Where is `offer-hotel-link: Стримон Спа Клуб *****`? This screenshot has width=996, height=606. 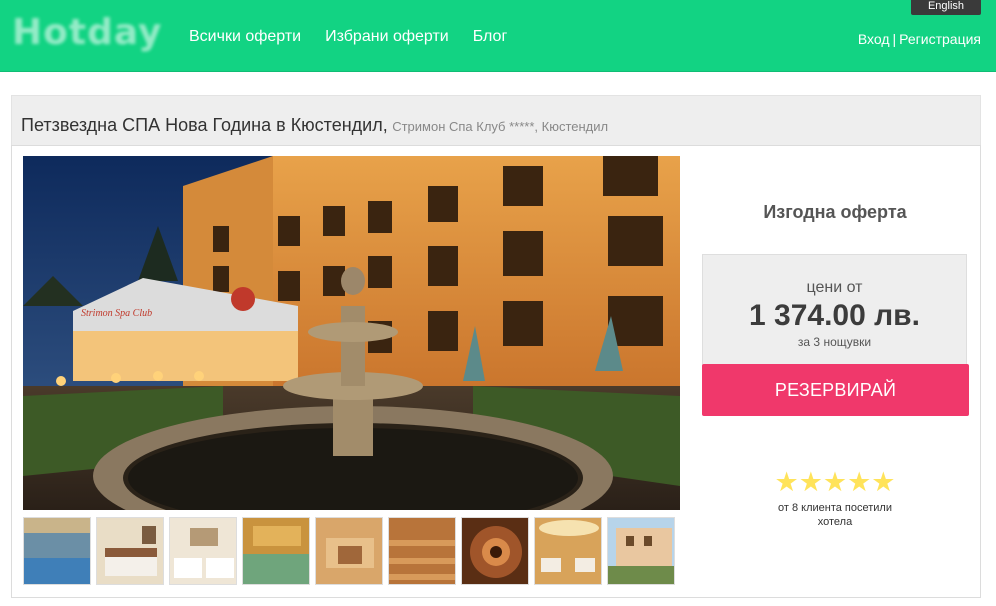
offer-hotel-link: Стримон Спа Клуб ***** is located at coordinates (463, 126).